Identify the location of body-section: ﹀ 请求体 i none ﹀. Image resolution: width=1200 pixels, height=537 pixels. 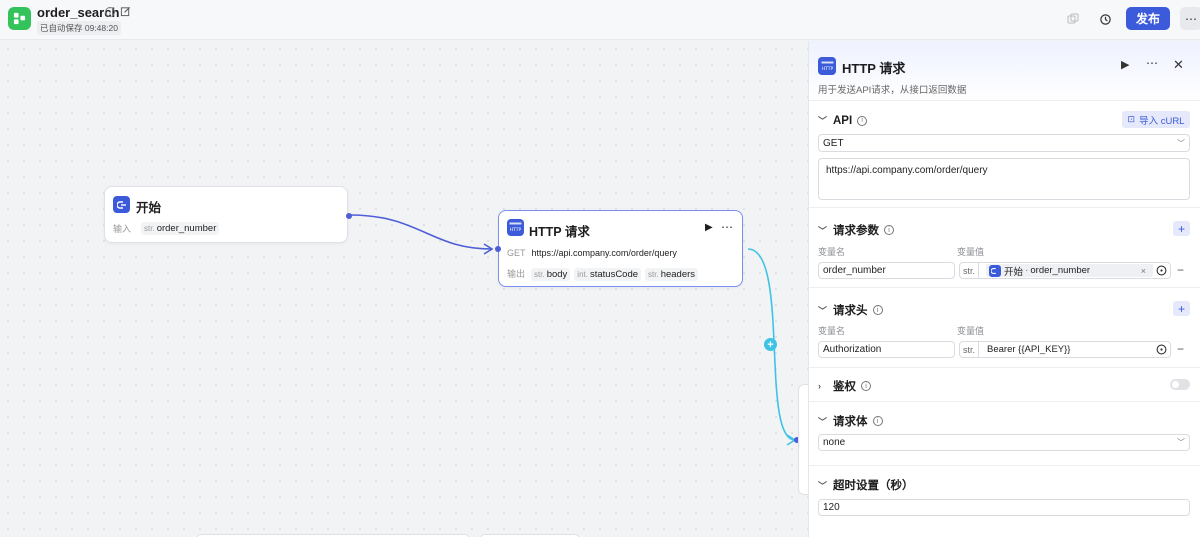
(1004, 434).